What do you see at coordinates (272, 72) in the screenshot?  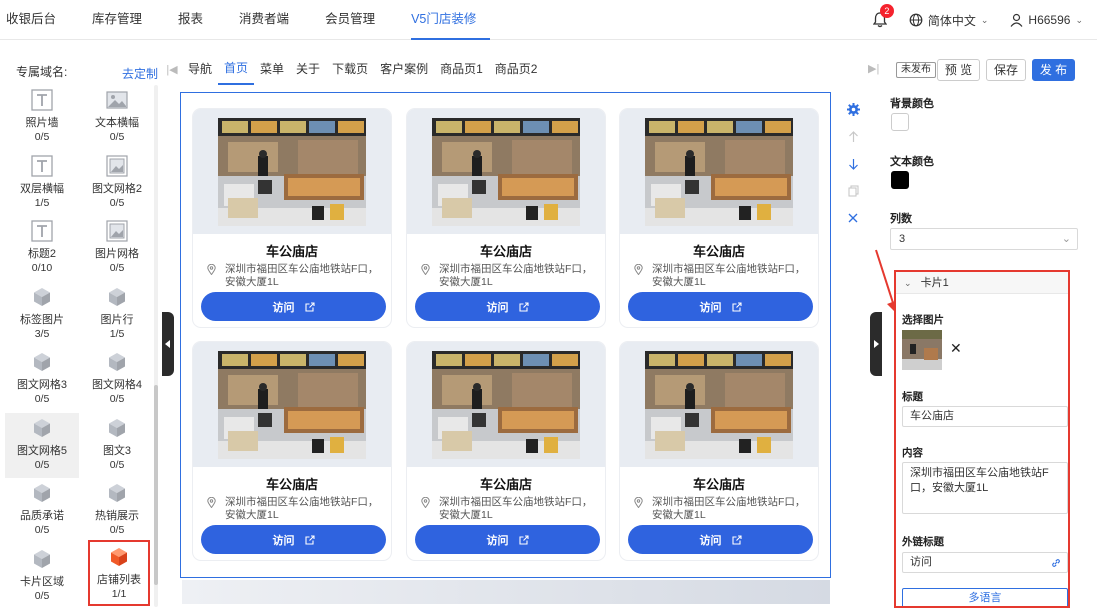 I see `tab-menu: 菜单` at bounding box center [272, 72].